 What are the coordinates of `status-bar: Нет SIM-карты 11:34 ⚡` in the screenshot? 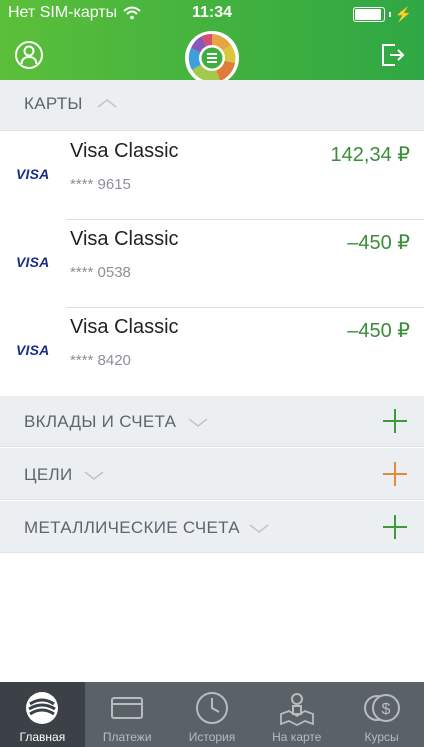 It's located at (212, 14).